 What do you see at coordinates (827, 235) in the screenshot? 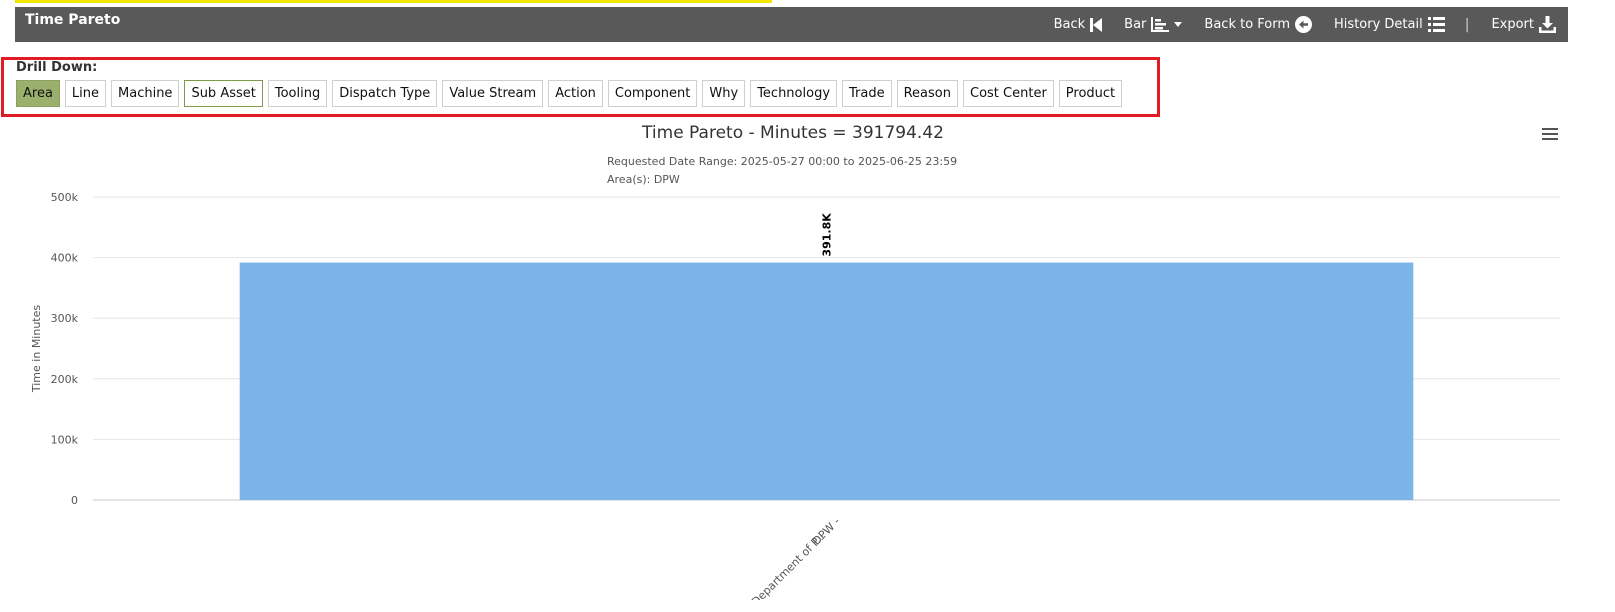
I see `bar-data-label: 391.8K` at bounding box center [827, 235].